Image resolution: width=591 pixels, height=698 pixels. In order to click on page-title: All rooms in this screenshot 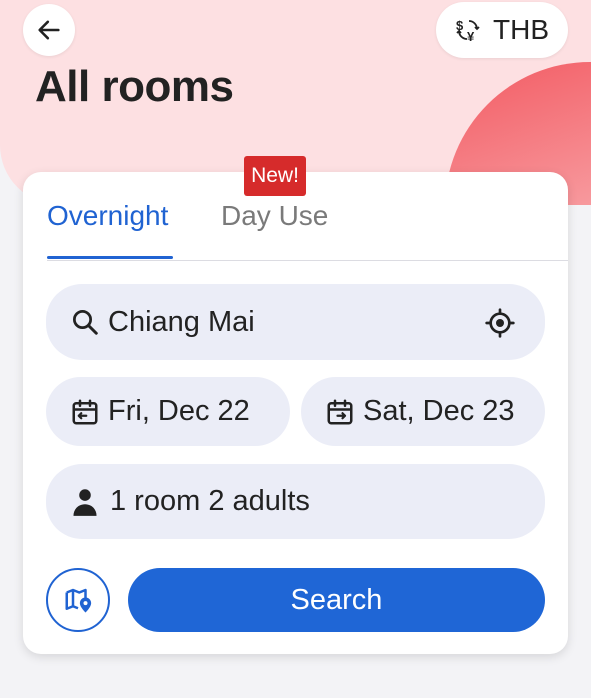, I will do `click(134, 86)`.